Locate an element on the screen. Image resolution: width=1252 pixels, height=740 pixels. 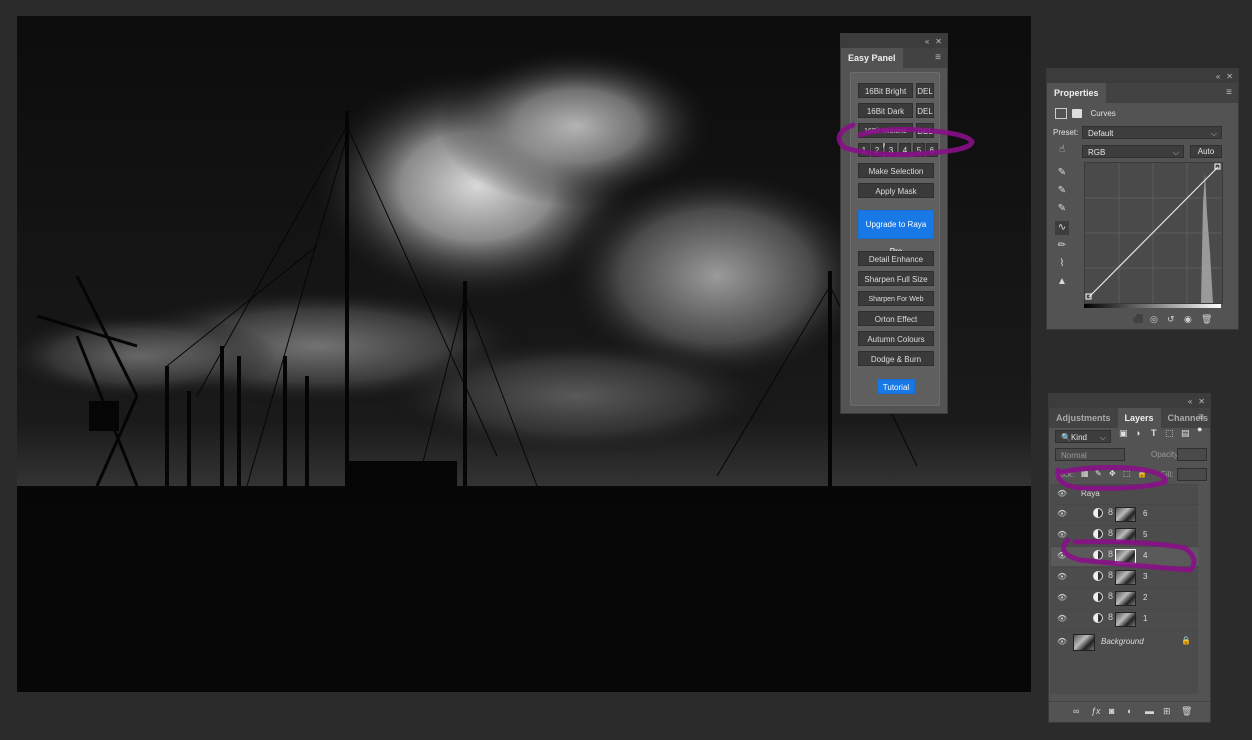
lock-all-icon: 🔒 is located at coordinates (1142, 473).